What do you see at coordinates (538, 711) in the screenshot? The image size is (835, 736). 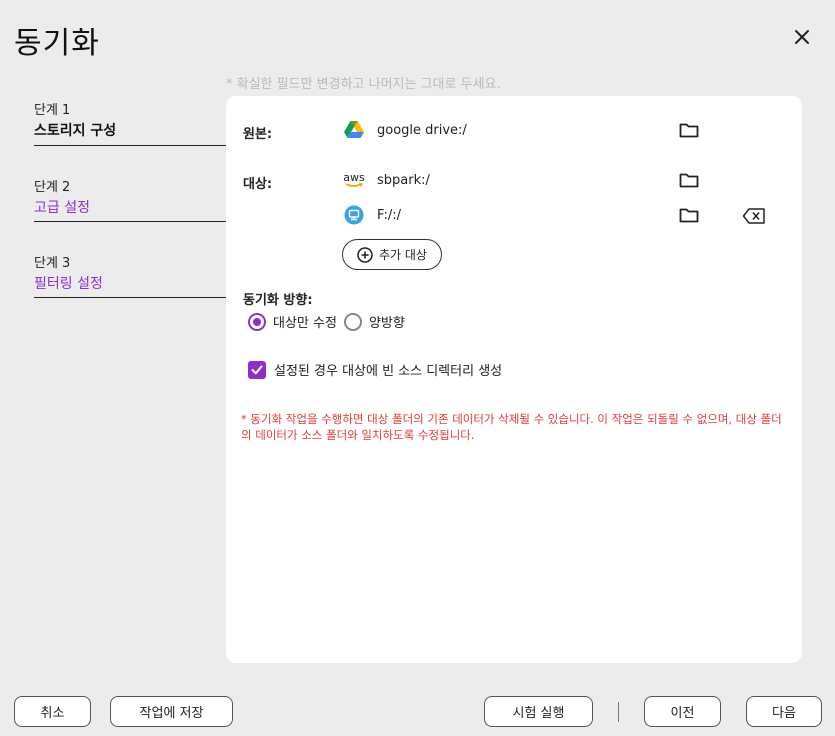 I see `test-run-button: 시험 실행` at bounding box center [538, 711].